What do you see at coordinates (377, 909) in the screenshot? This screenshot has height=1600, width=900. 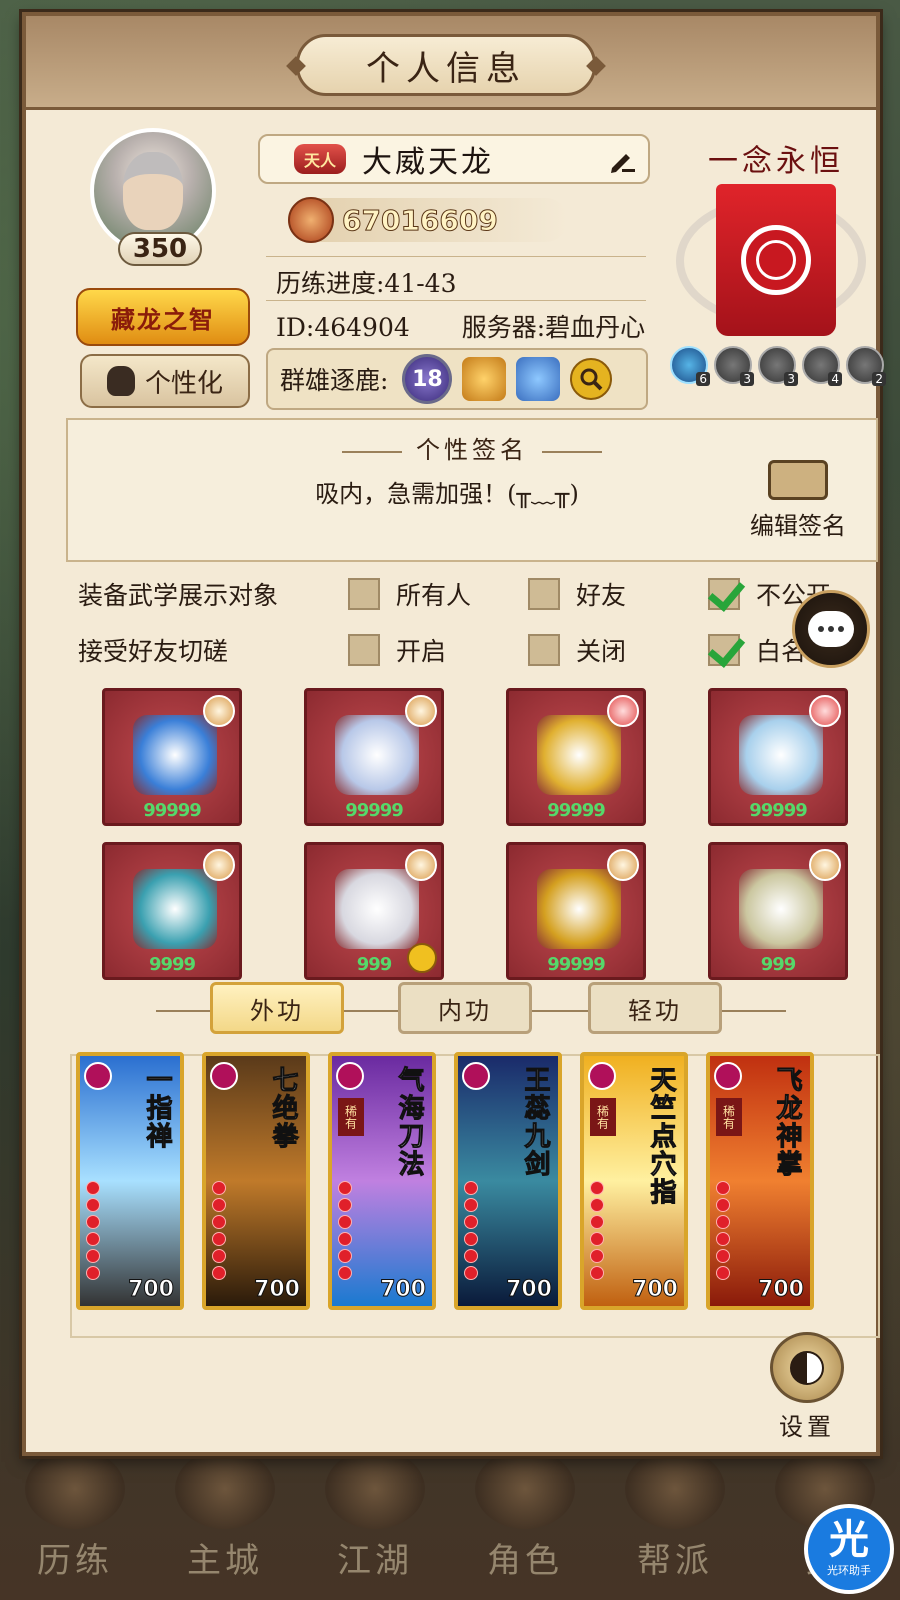 I see `hairpin-icon` at bounding box center [377, 909].